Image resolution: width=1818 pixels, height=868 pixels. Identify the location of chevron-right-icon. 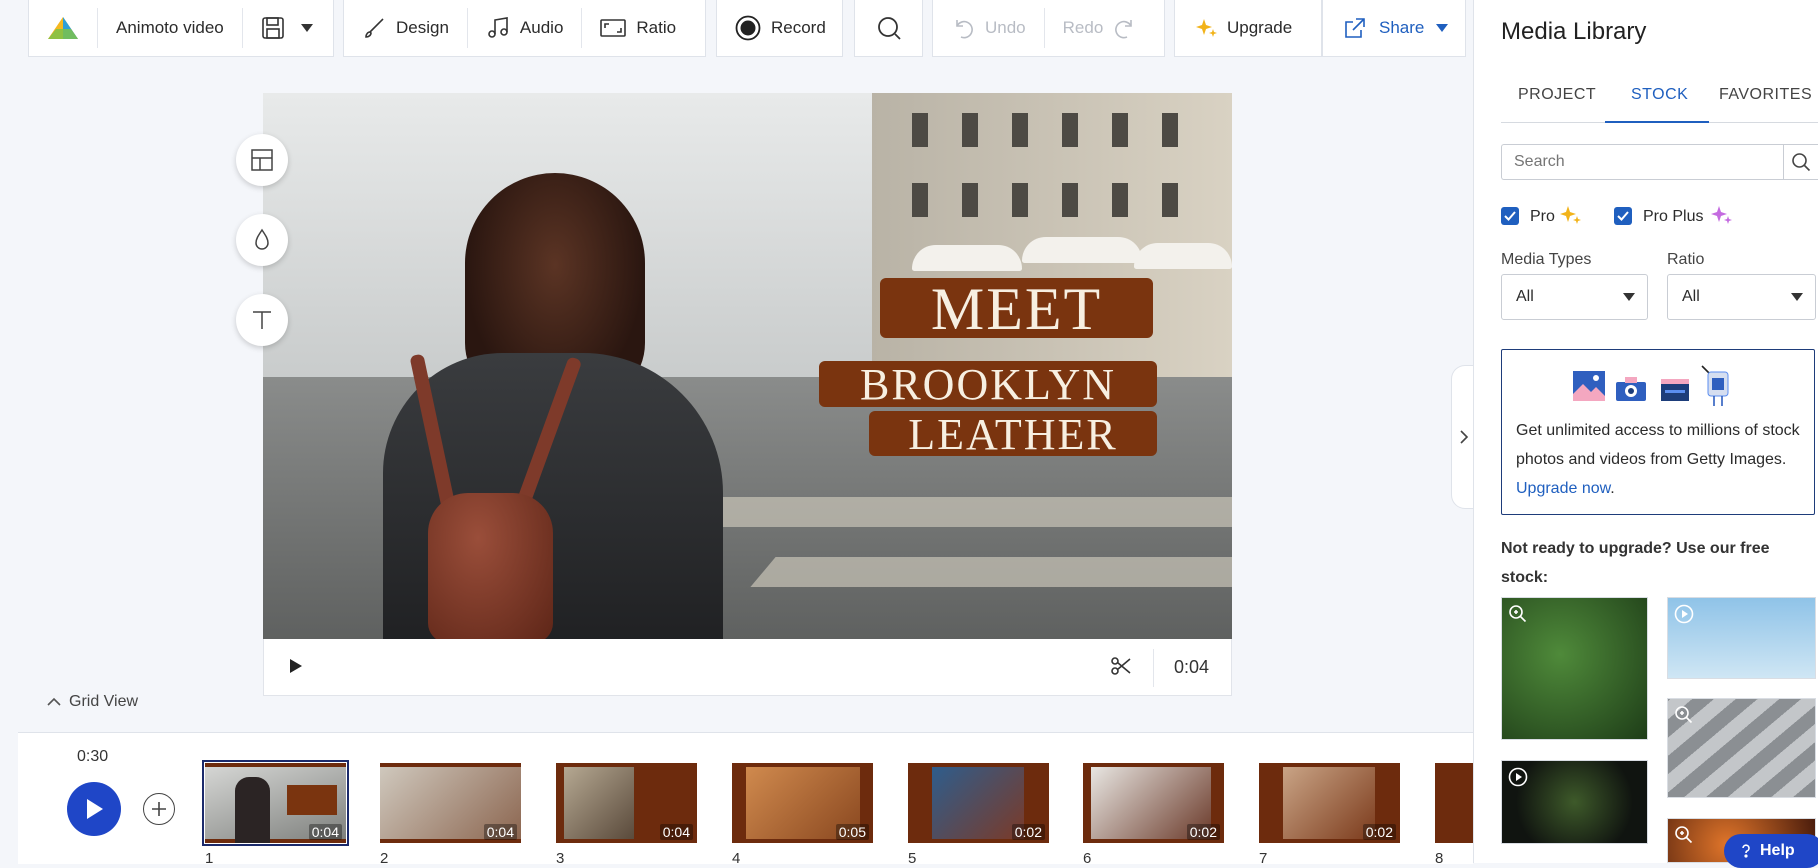
(1463, 437).